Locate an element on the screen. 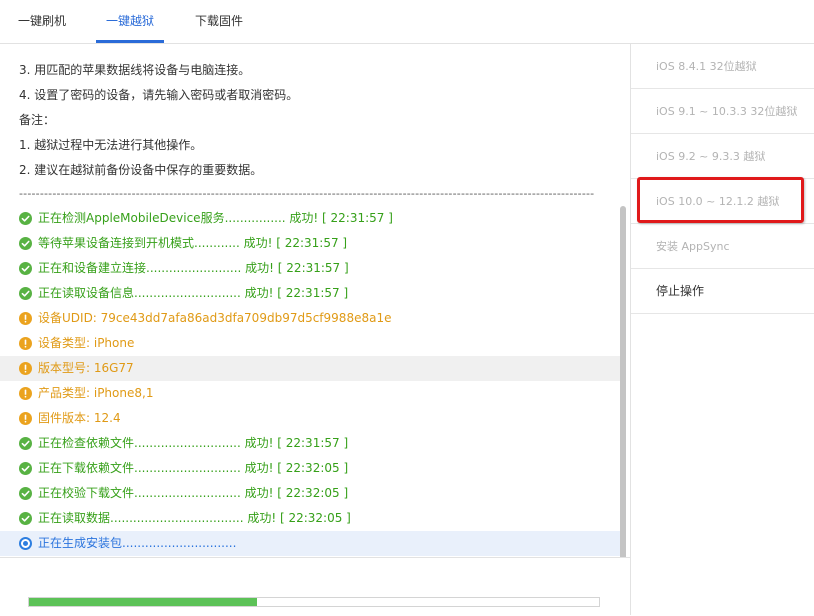 The width and height of the screenshot is (814, 616). highlight-box is located at coordinates (720, 200).